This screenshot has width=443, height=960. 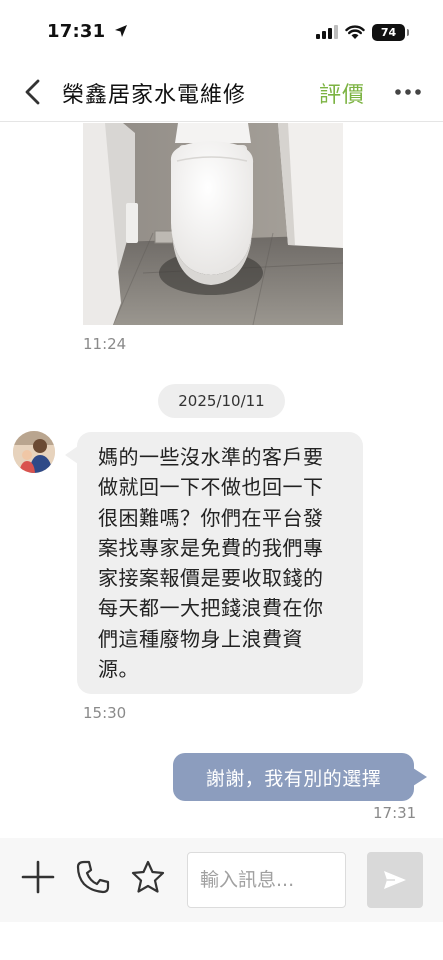 What do you see at coordinates (355, 31) in the screenshot?
I see `wifi-icon` at bounding box center [355, 31].